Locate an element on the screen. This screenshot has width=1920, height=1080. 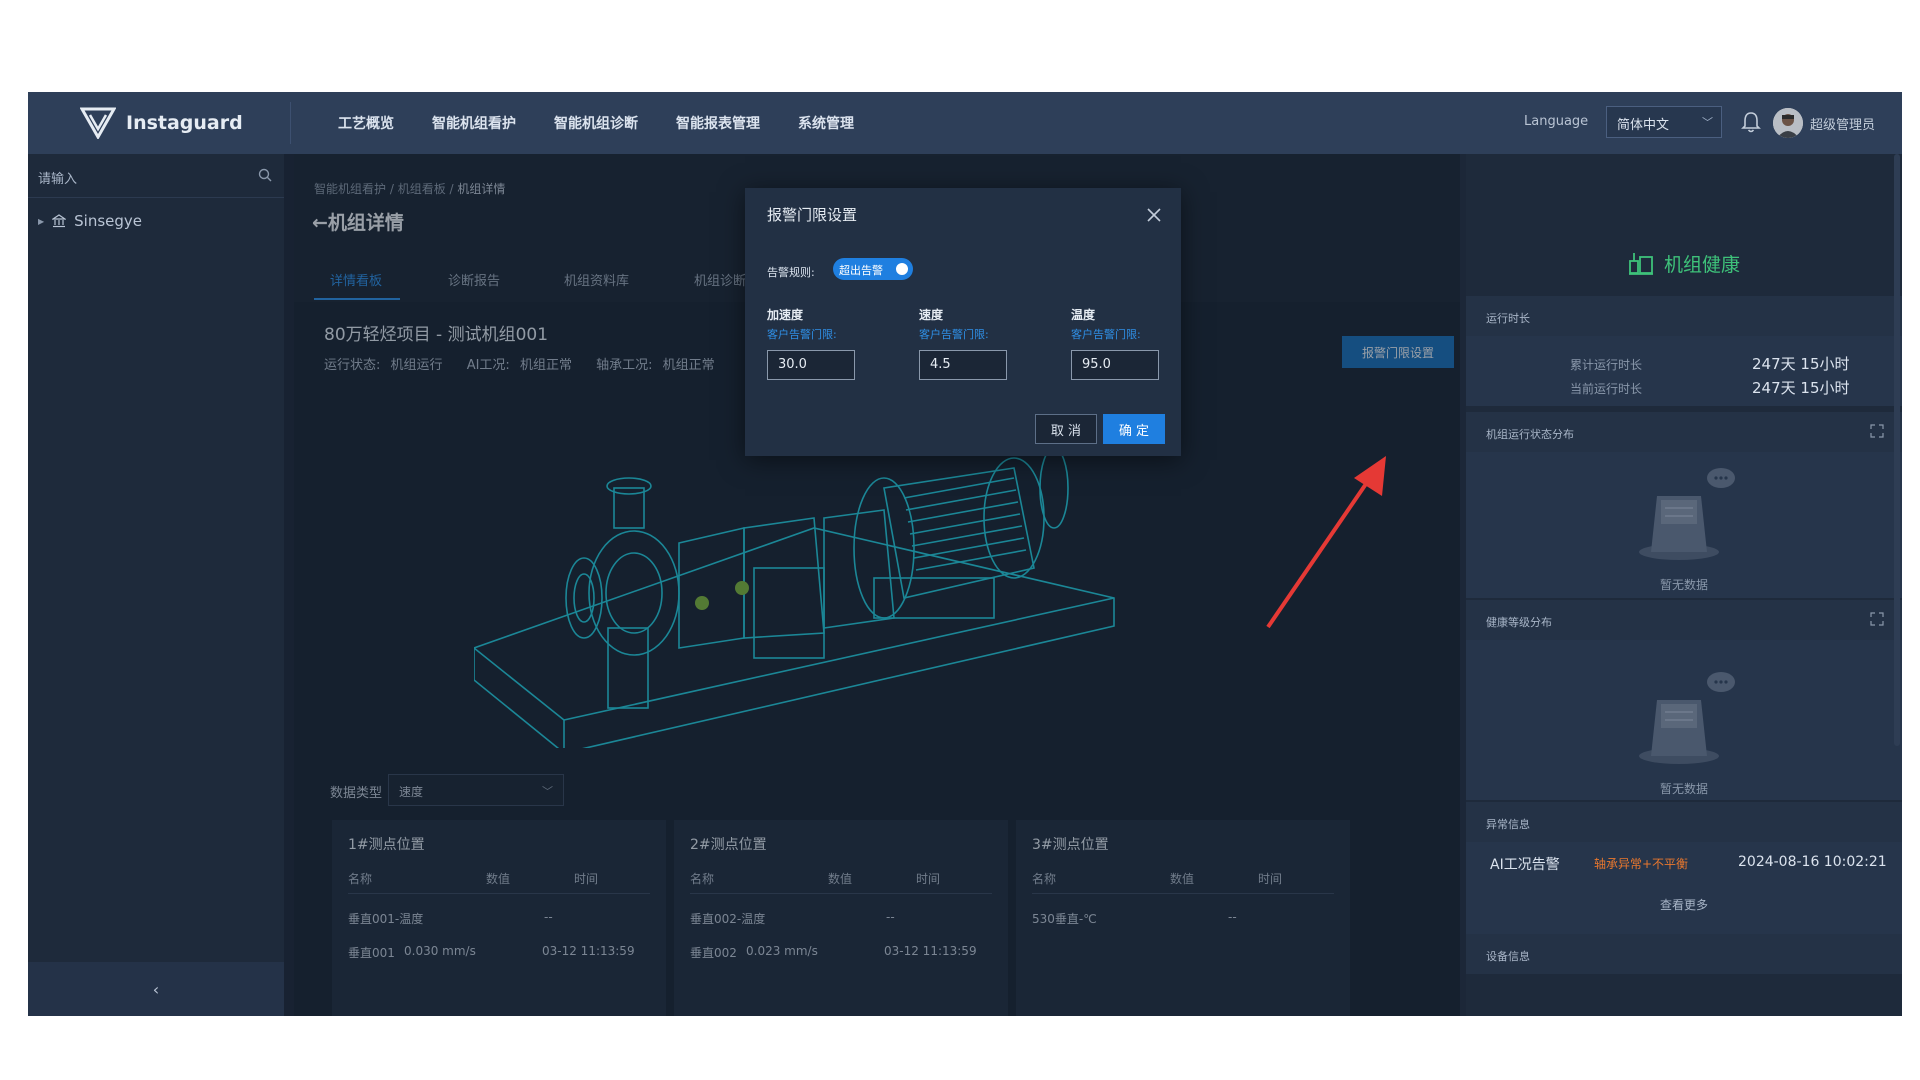
confirm-button: 确 定 is located at coordinates (1134, 429).